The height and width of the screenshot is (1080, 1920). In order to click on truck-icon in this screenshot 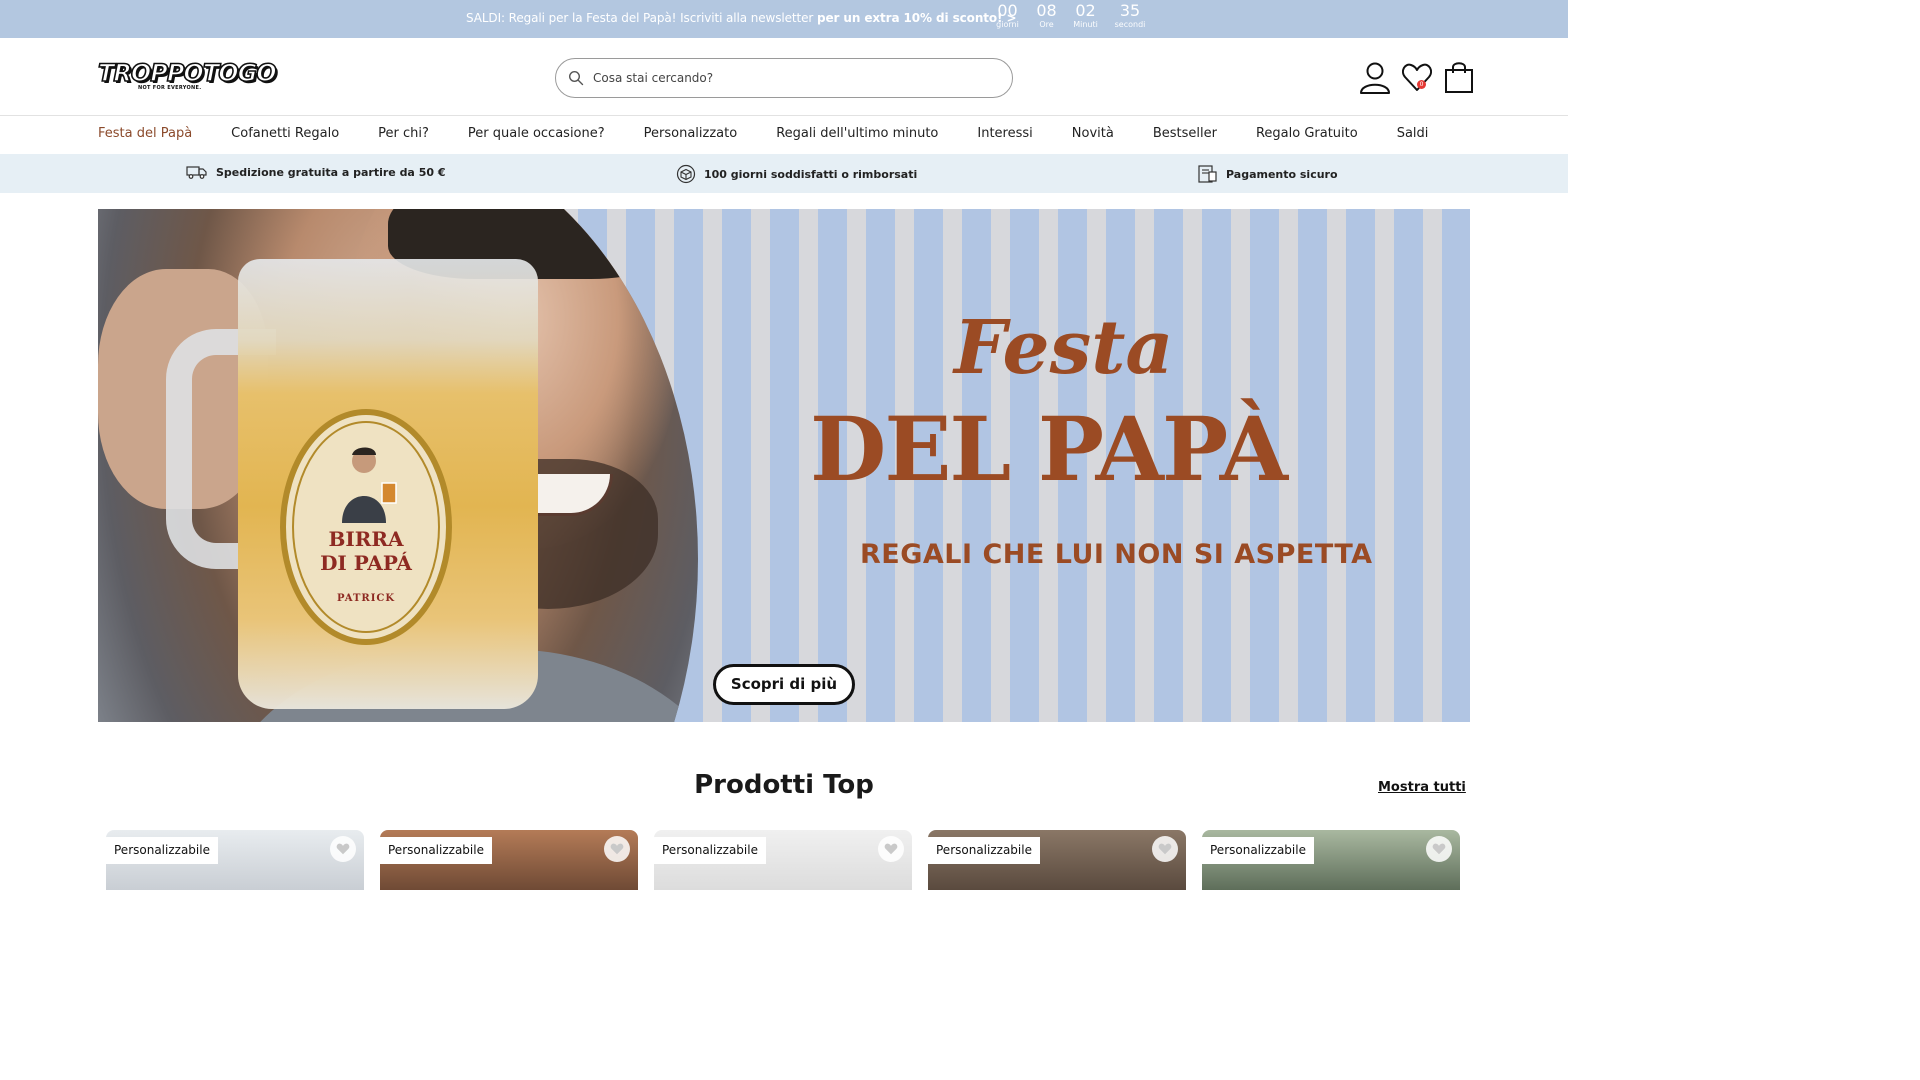, I will do `click(196, 172)`.